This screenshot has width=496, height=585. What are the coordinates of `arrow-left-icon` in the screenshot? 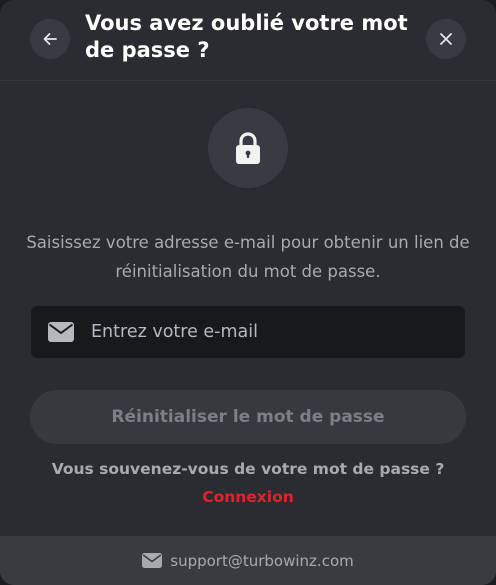 It's located at (50, 39).